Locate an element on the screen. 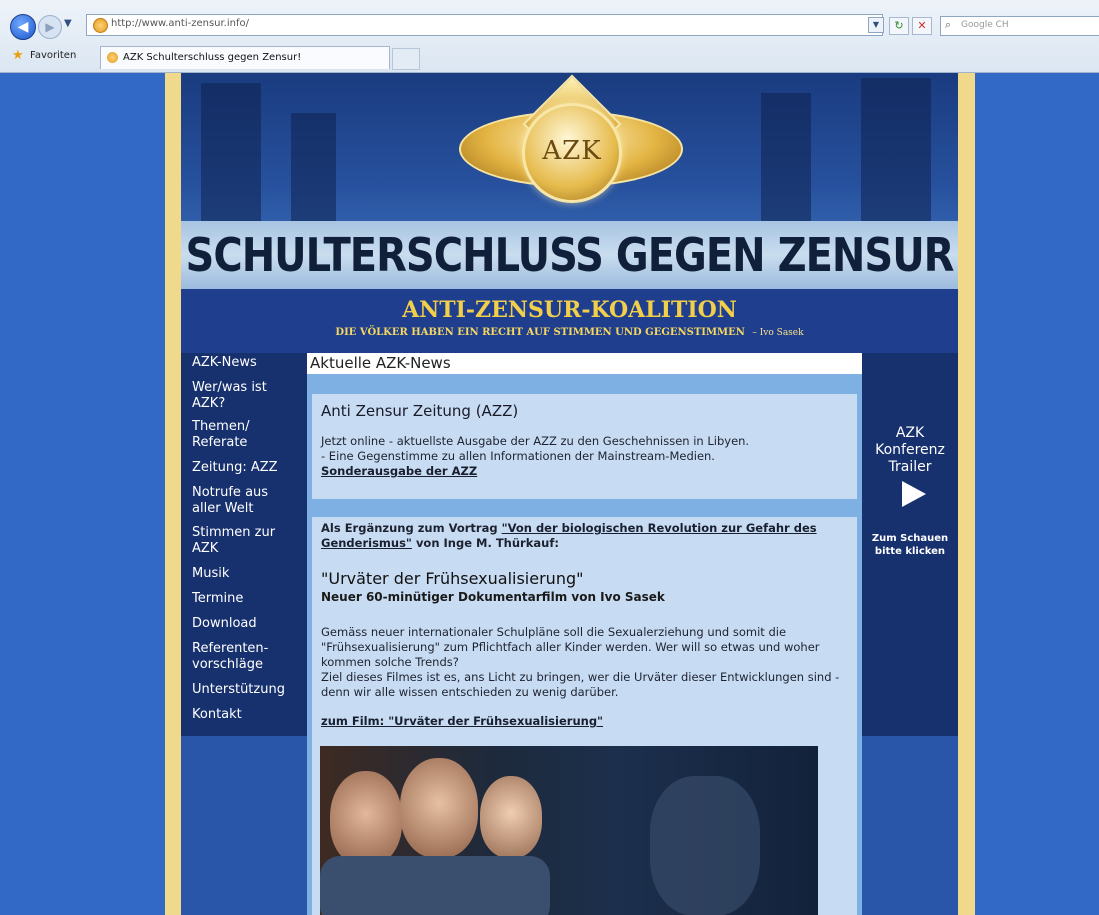  forward-arrow-icon: ▶ is located at coordinates (50, 27).